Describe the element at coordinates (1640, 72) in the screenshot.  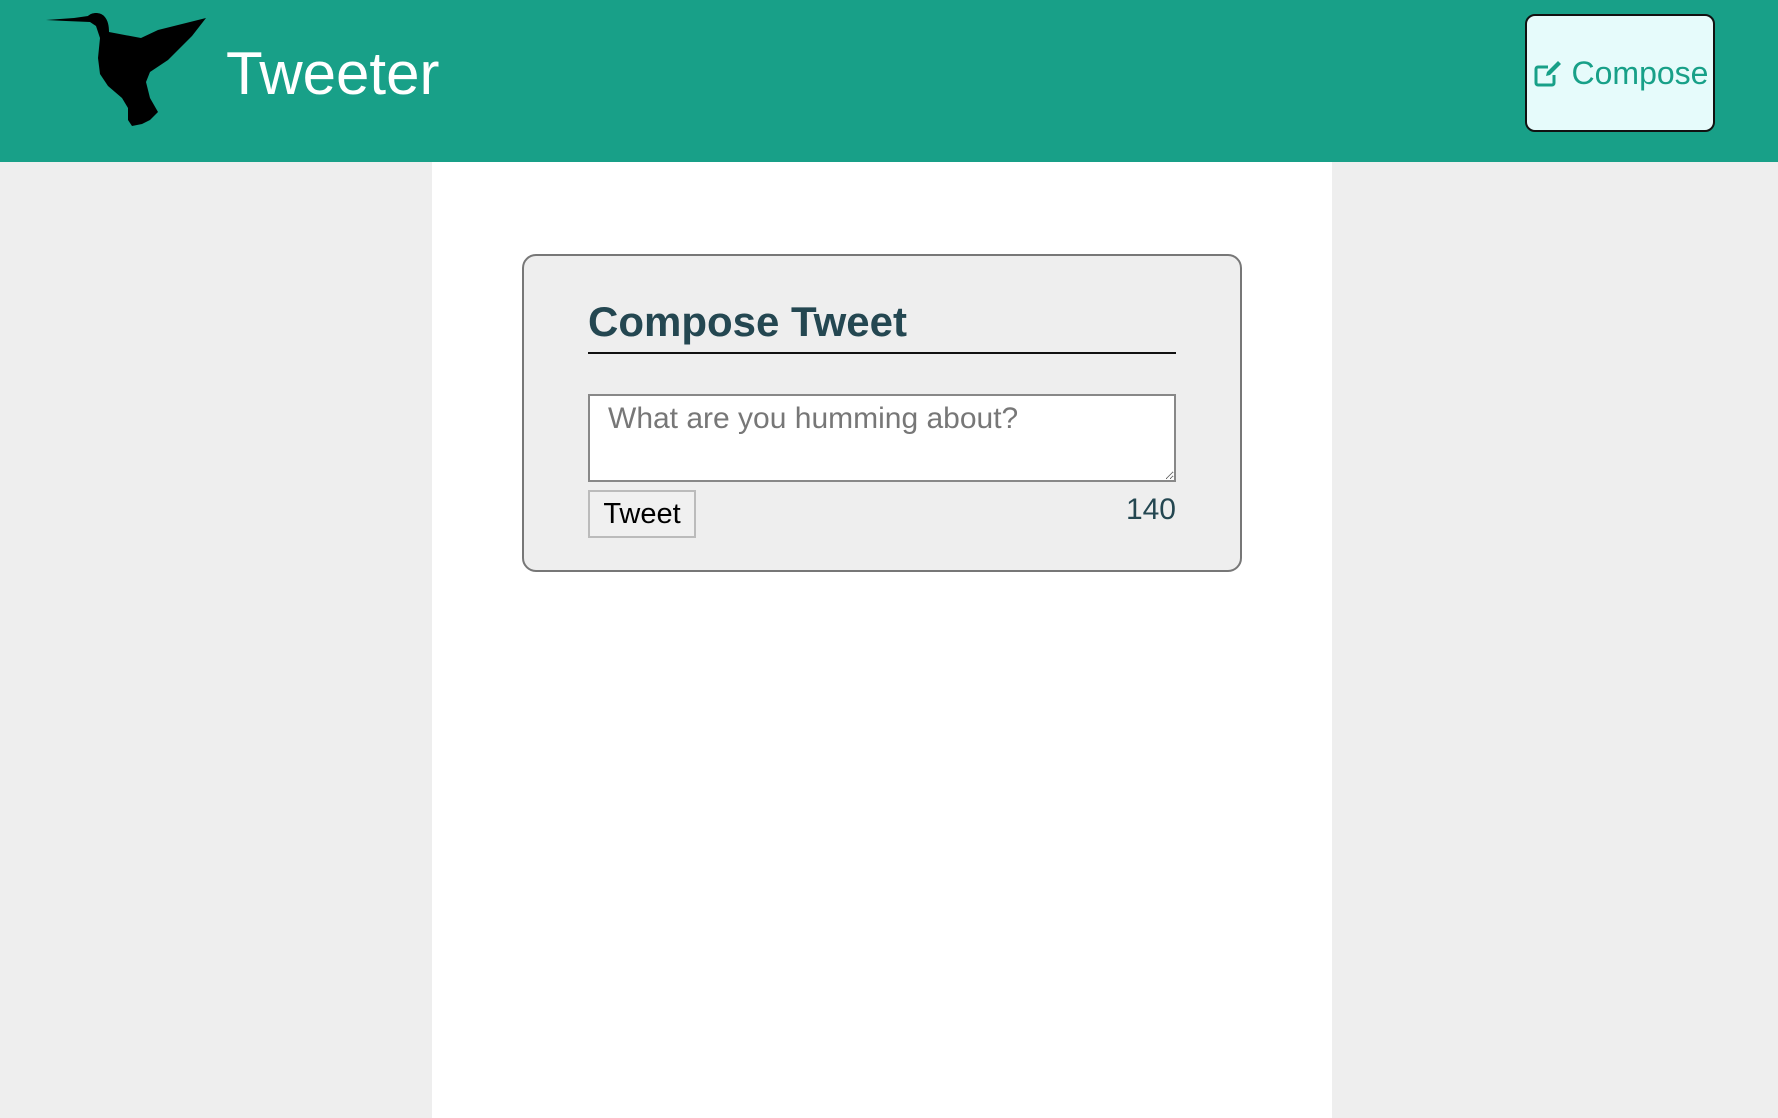
I see `compose-button-label: Compose` at that location.